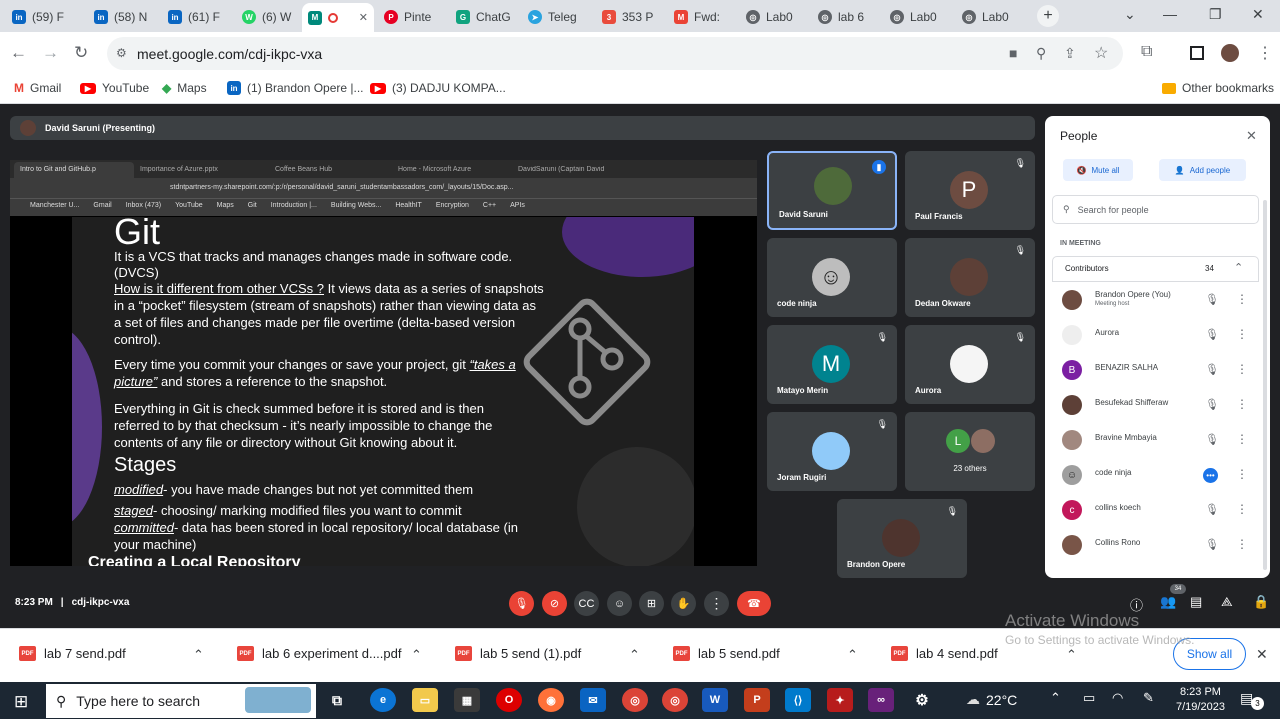 The image size is (1280, 719). I want to click on participant-row: Brandon Opere (You) Meeting host 🎙 ⋮, so click(1157, 300).